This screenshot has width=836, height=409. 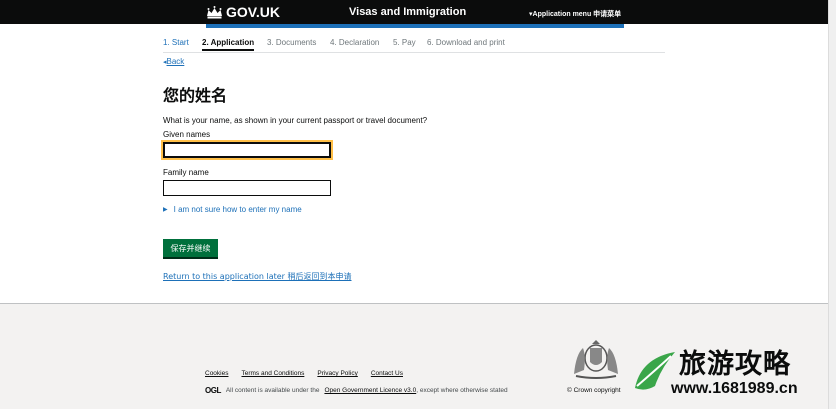 What do you see at coordinates (370, 390) in the screenshot?
I see `licence-link: Open Government Licence v3.0` at bounding box center [370, 390].